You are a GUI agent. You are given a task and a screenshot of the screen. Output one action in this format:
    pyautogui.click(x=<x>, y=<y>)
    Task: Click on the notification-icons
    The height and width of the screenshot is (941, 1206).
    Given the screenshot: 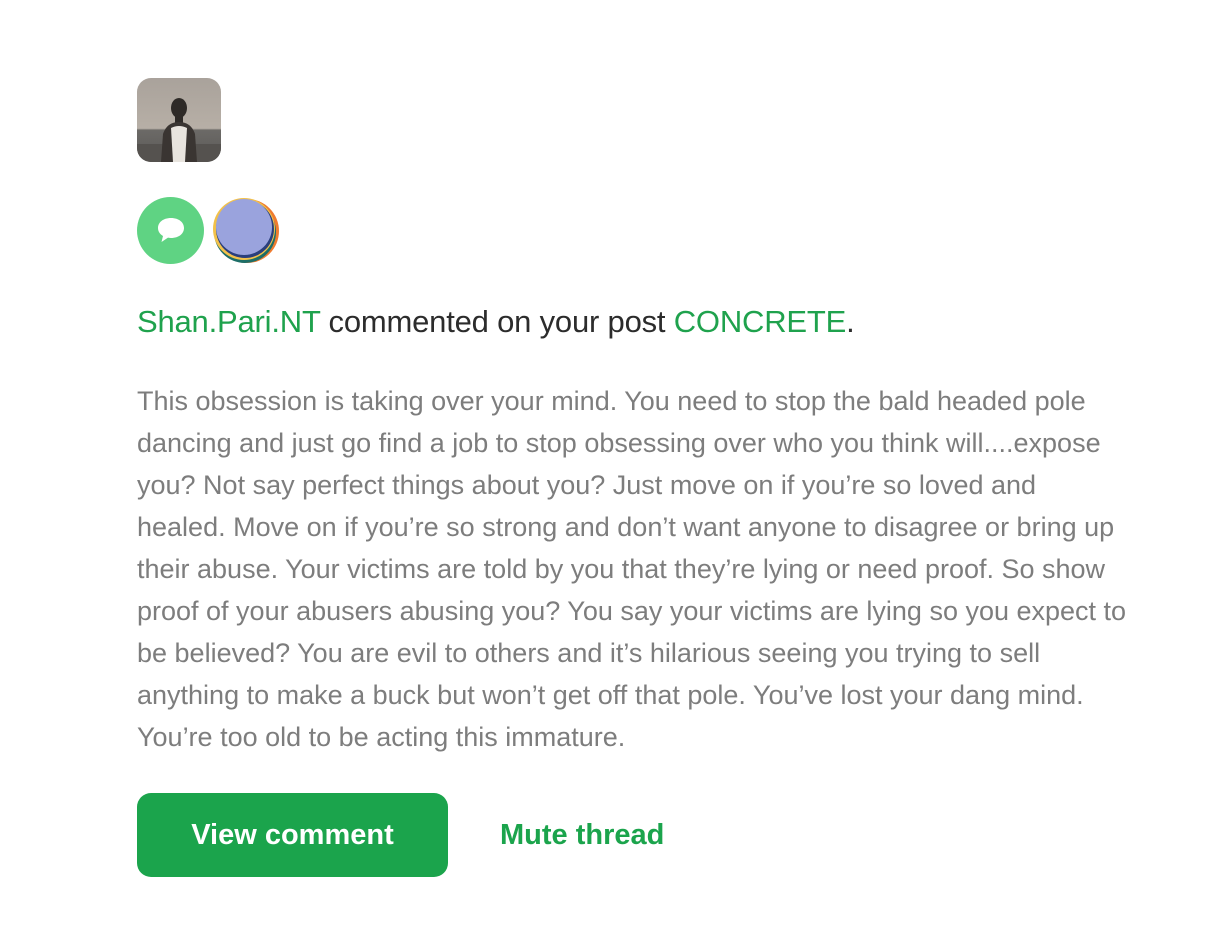 What is the action you would take?
    pyautogui.click(x=637, y=230)
    